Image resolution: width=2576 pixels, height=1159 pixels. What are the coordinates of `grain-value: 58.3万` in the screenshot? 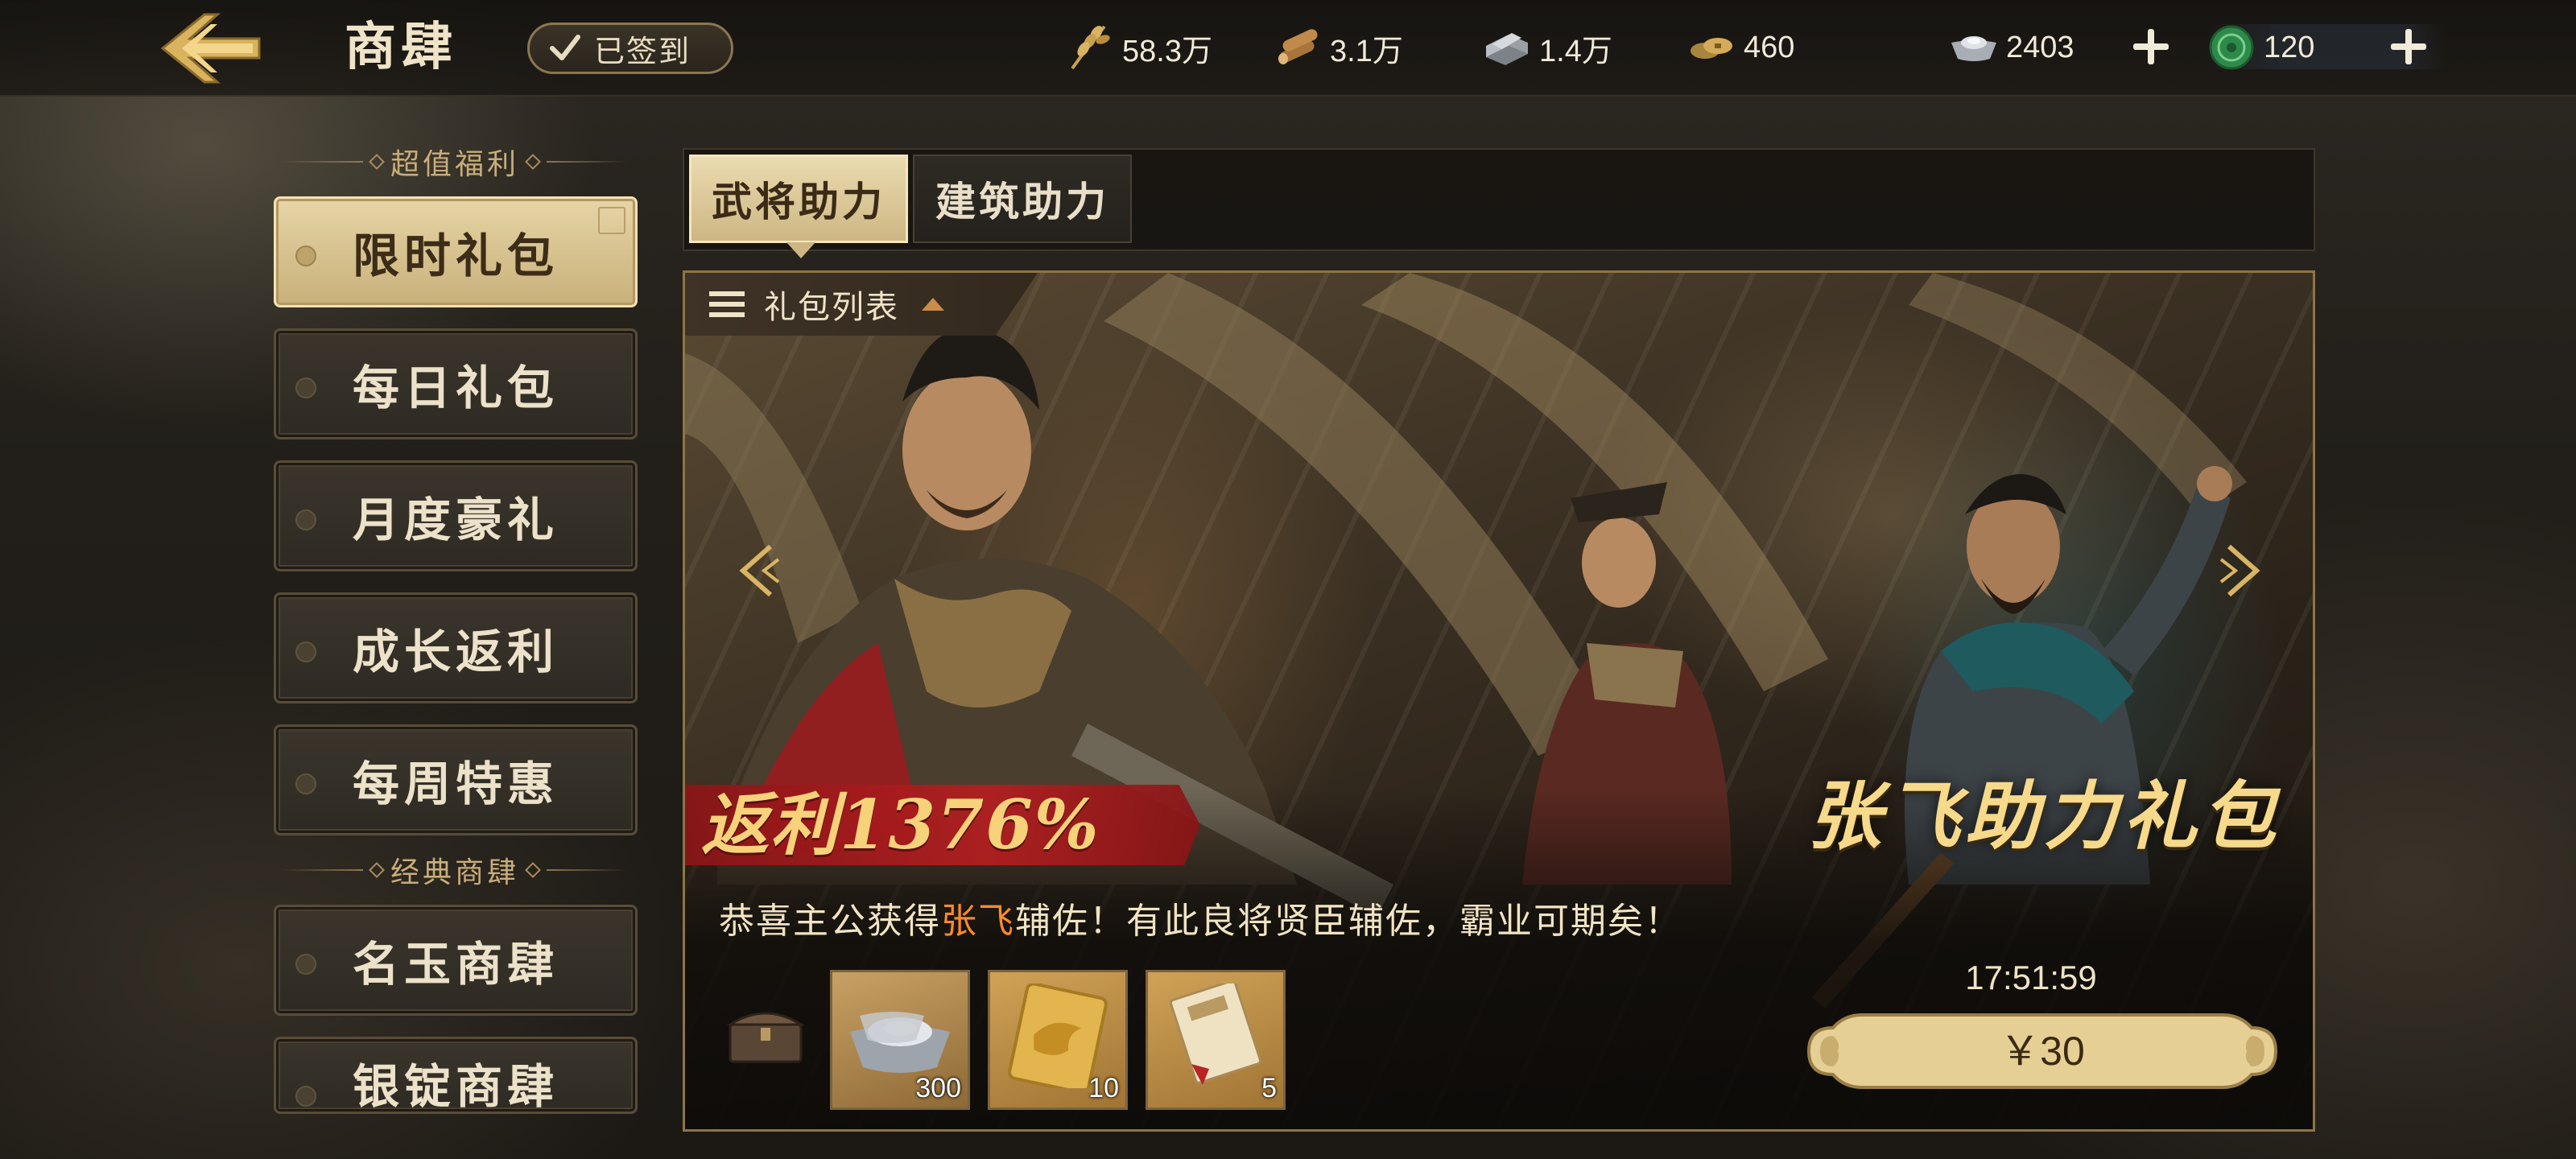 It's located at (1167, 51).